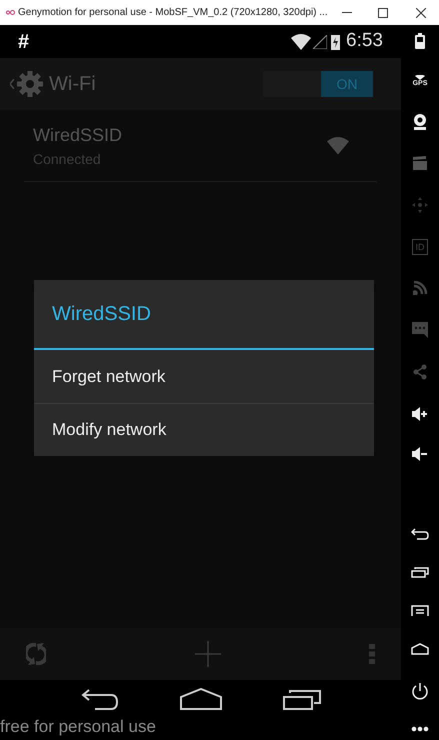 The image size is (439, 740). Describe the element at coordinates (364, 41) in the screenshot. I see `clock: 6:53` at that location.